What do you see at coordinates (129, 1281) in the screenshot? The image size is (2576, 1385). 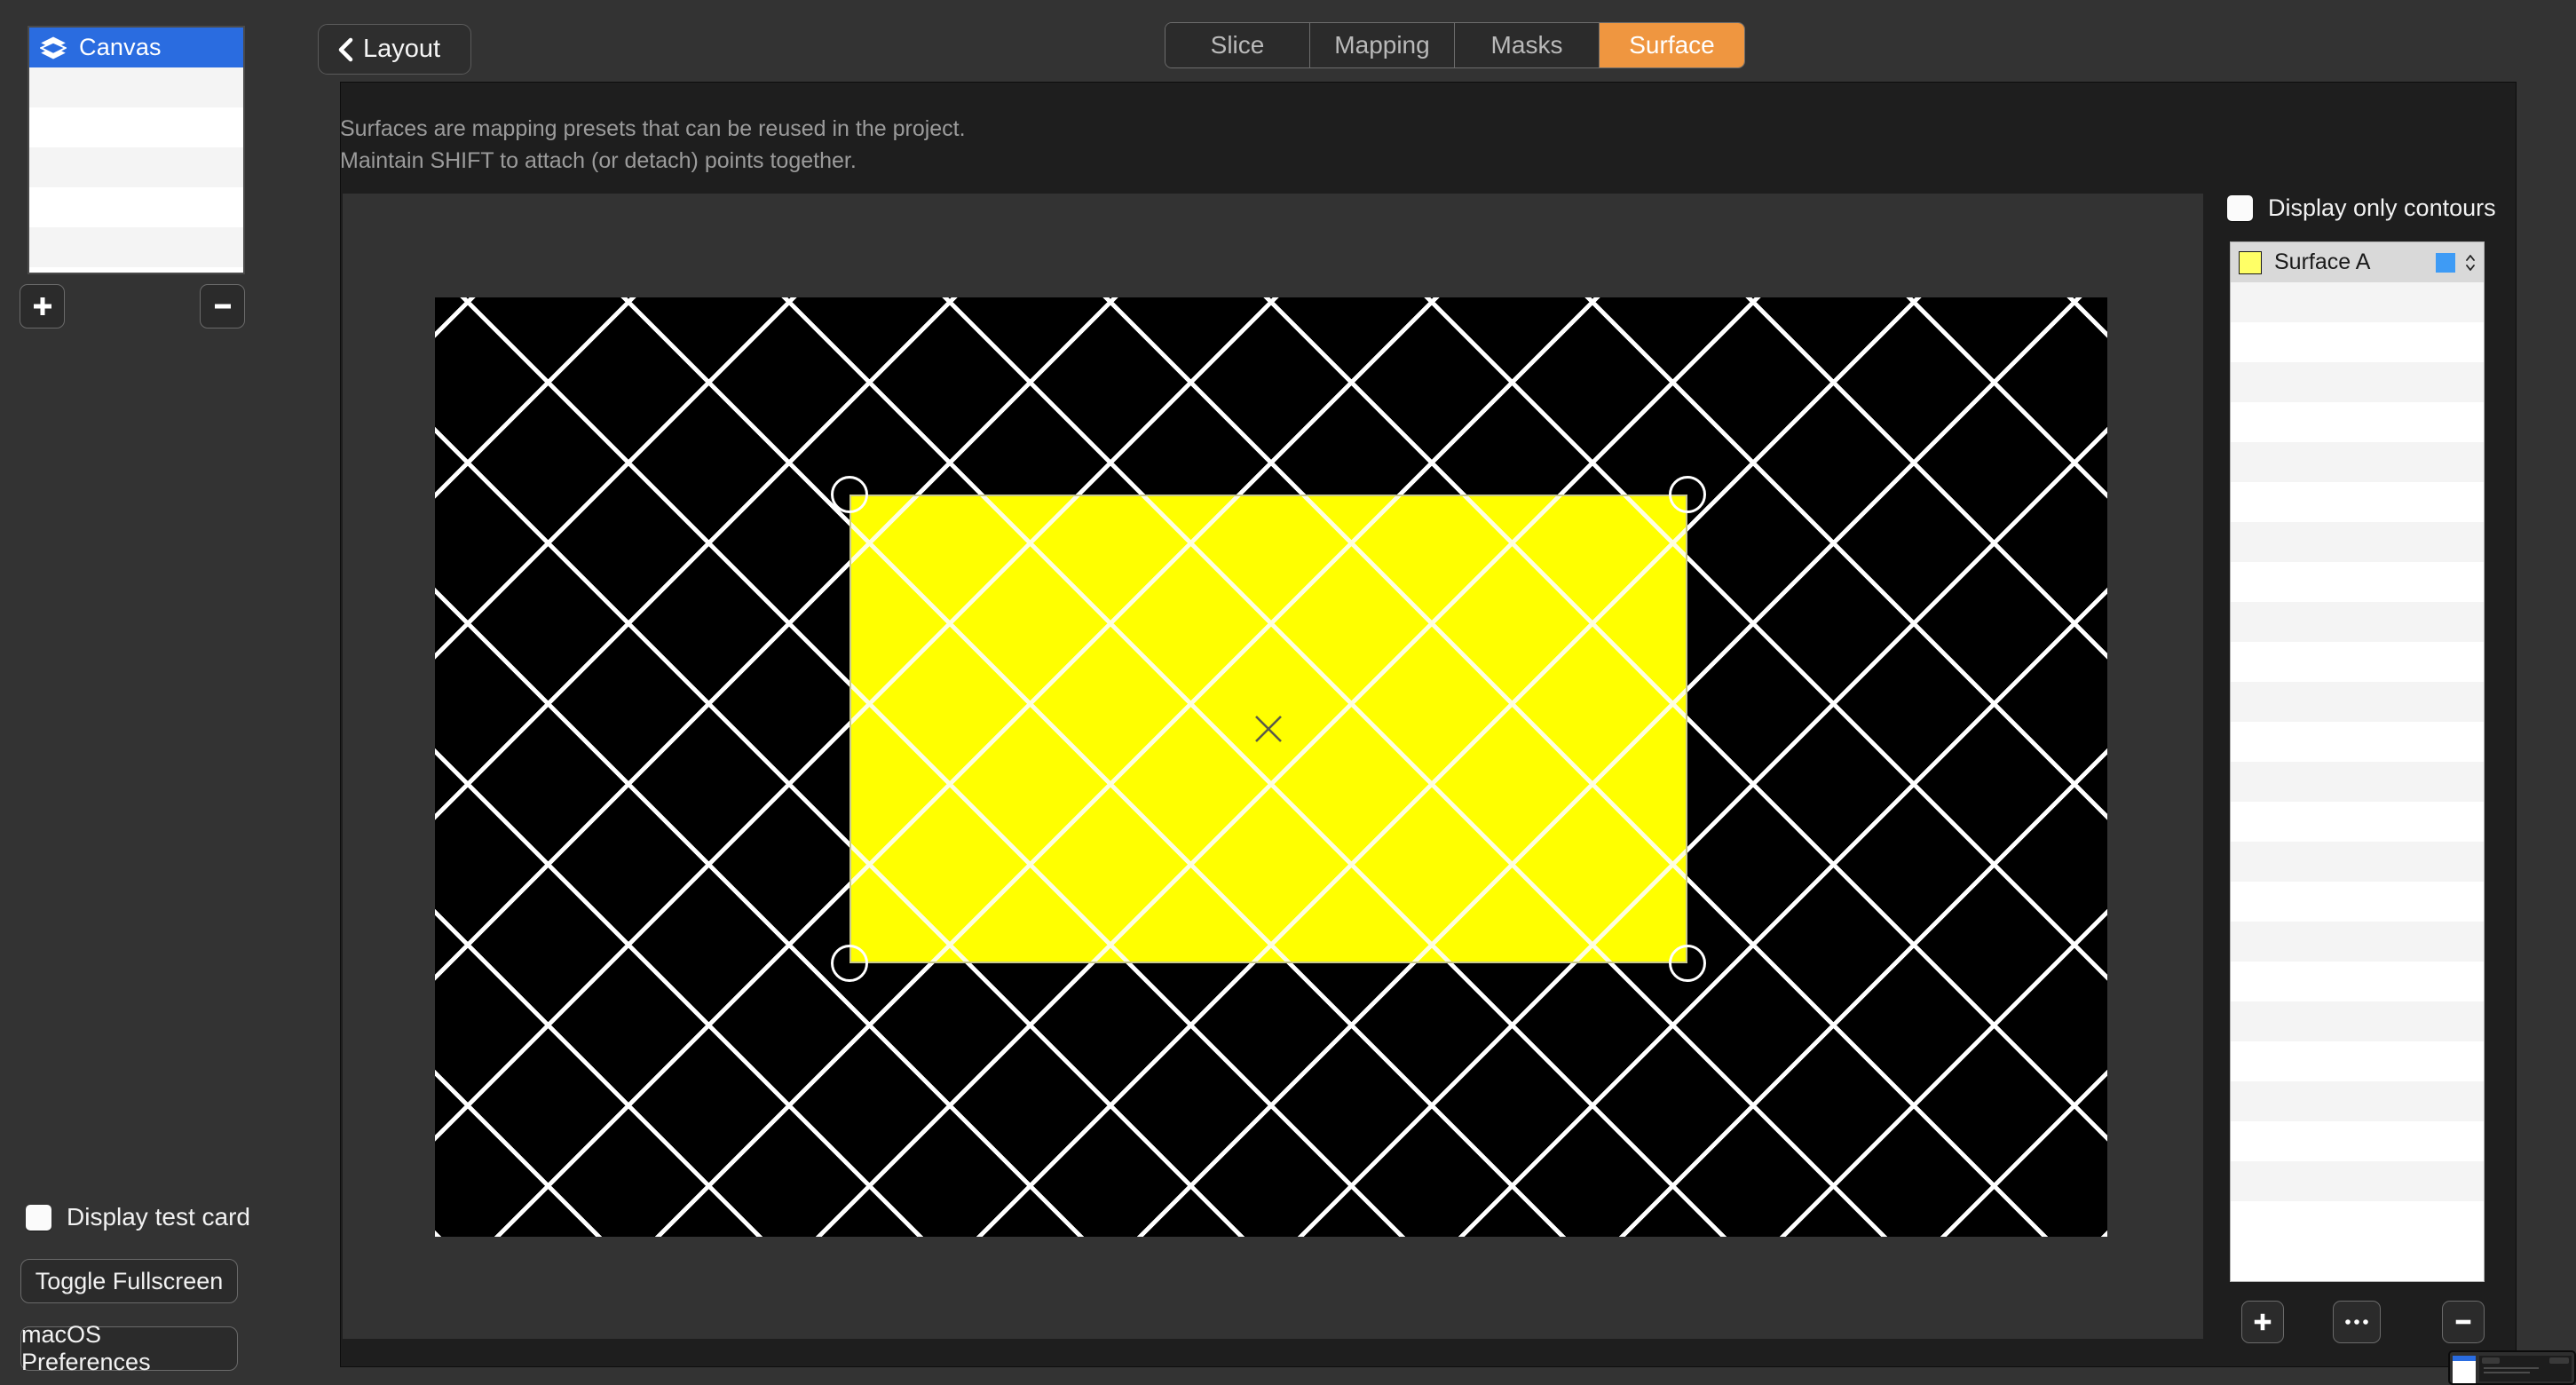 I see `toggle-fullscreen-button: Toggle Fullscreen` at bounding box center [129, 1281].